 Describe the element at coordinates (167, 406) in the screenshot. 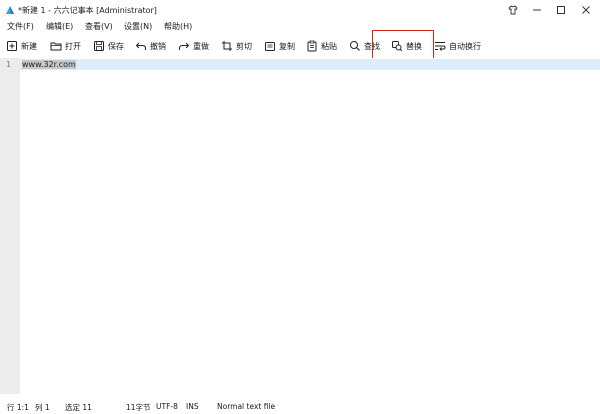

I see `status-encoding: UTF-8` at that location.